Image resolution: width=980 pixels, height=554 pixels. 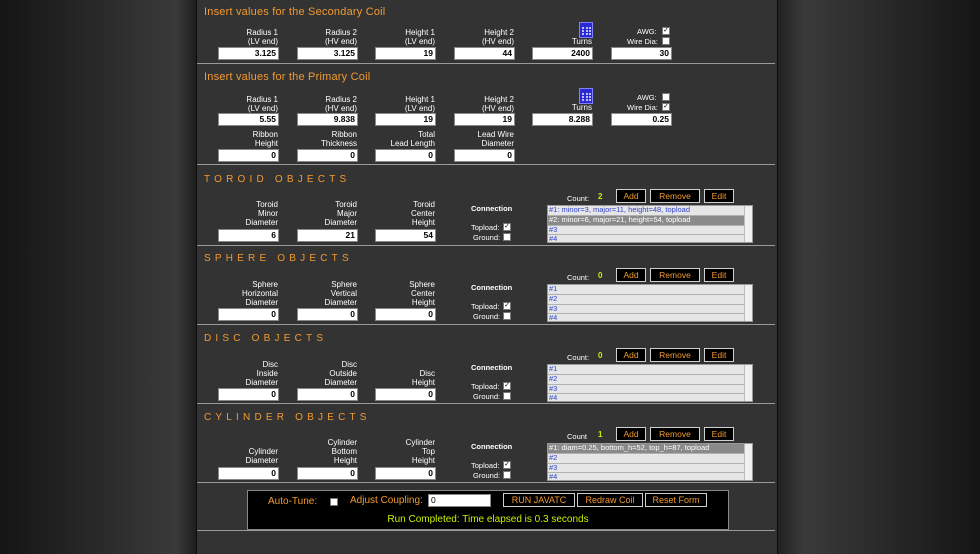 I want to click on cylinder-ground-checkbox, so click(x=507, y=475).